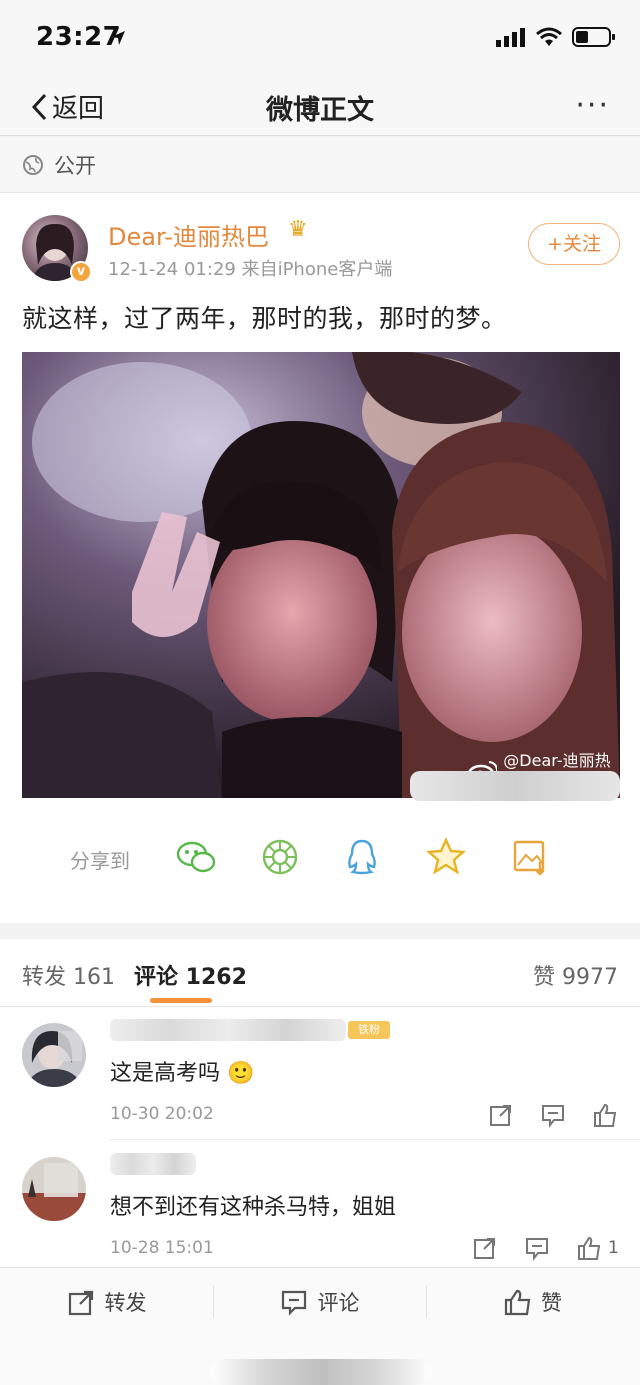  I want to click on save-image-icon, so click(530, 857).